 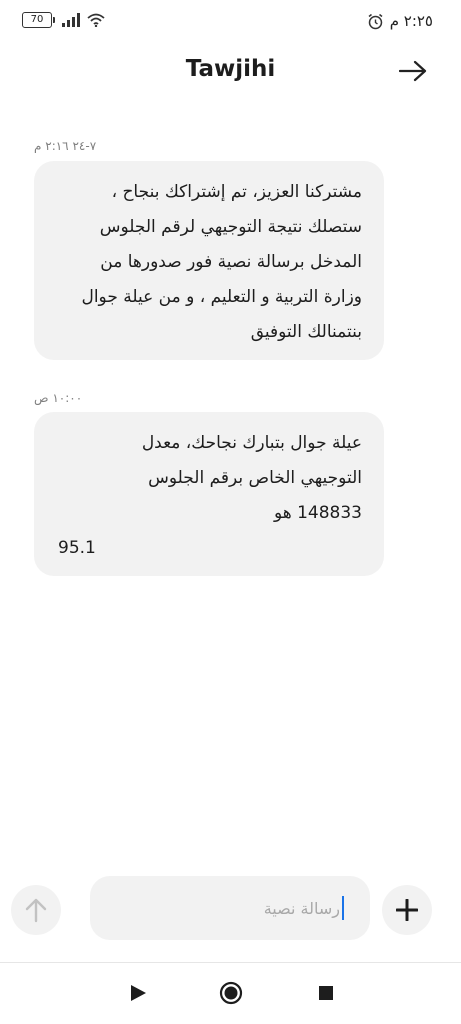 What do you see at coordinates (301, 908) in the screenshot?
I see `message-placeholder: رسالة نصية` at bounding box center [301, 908].